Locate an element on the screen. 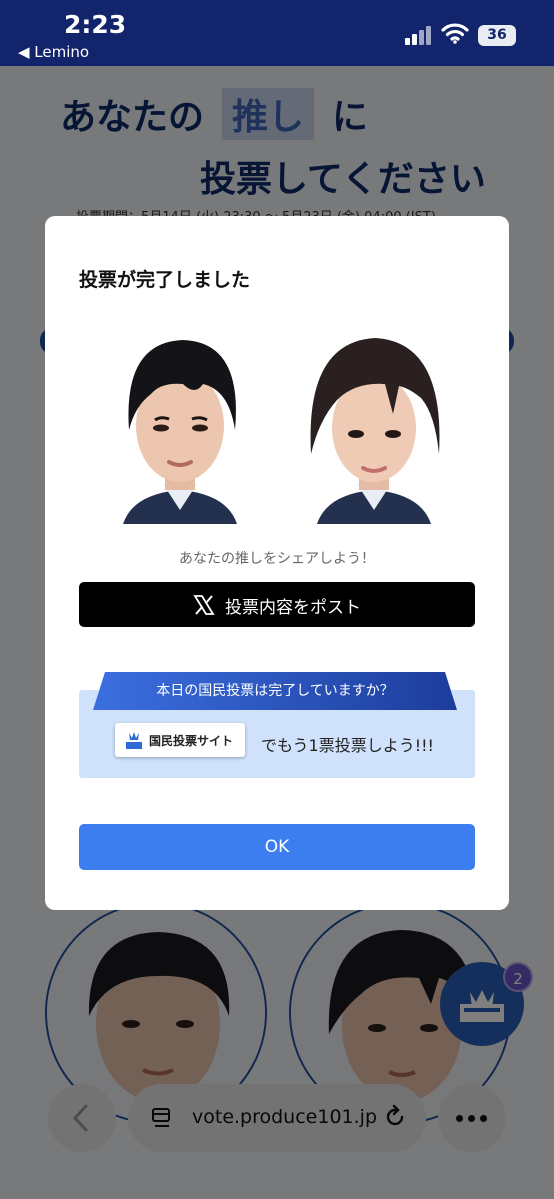 The height and width of the screenshot is (1199, 554). ribbon-text: 本日の国民投票は完了していますか？ is located at coordinates (275, 691).